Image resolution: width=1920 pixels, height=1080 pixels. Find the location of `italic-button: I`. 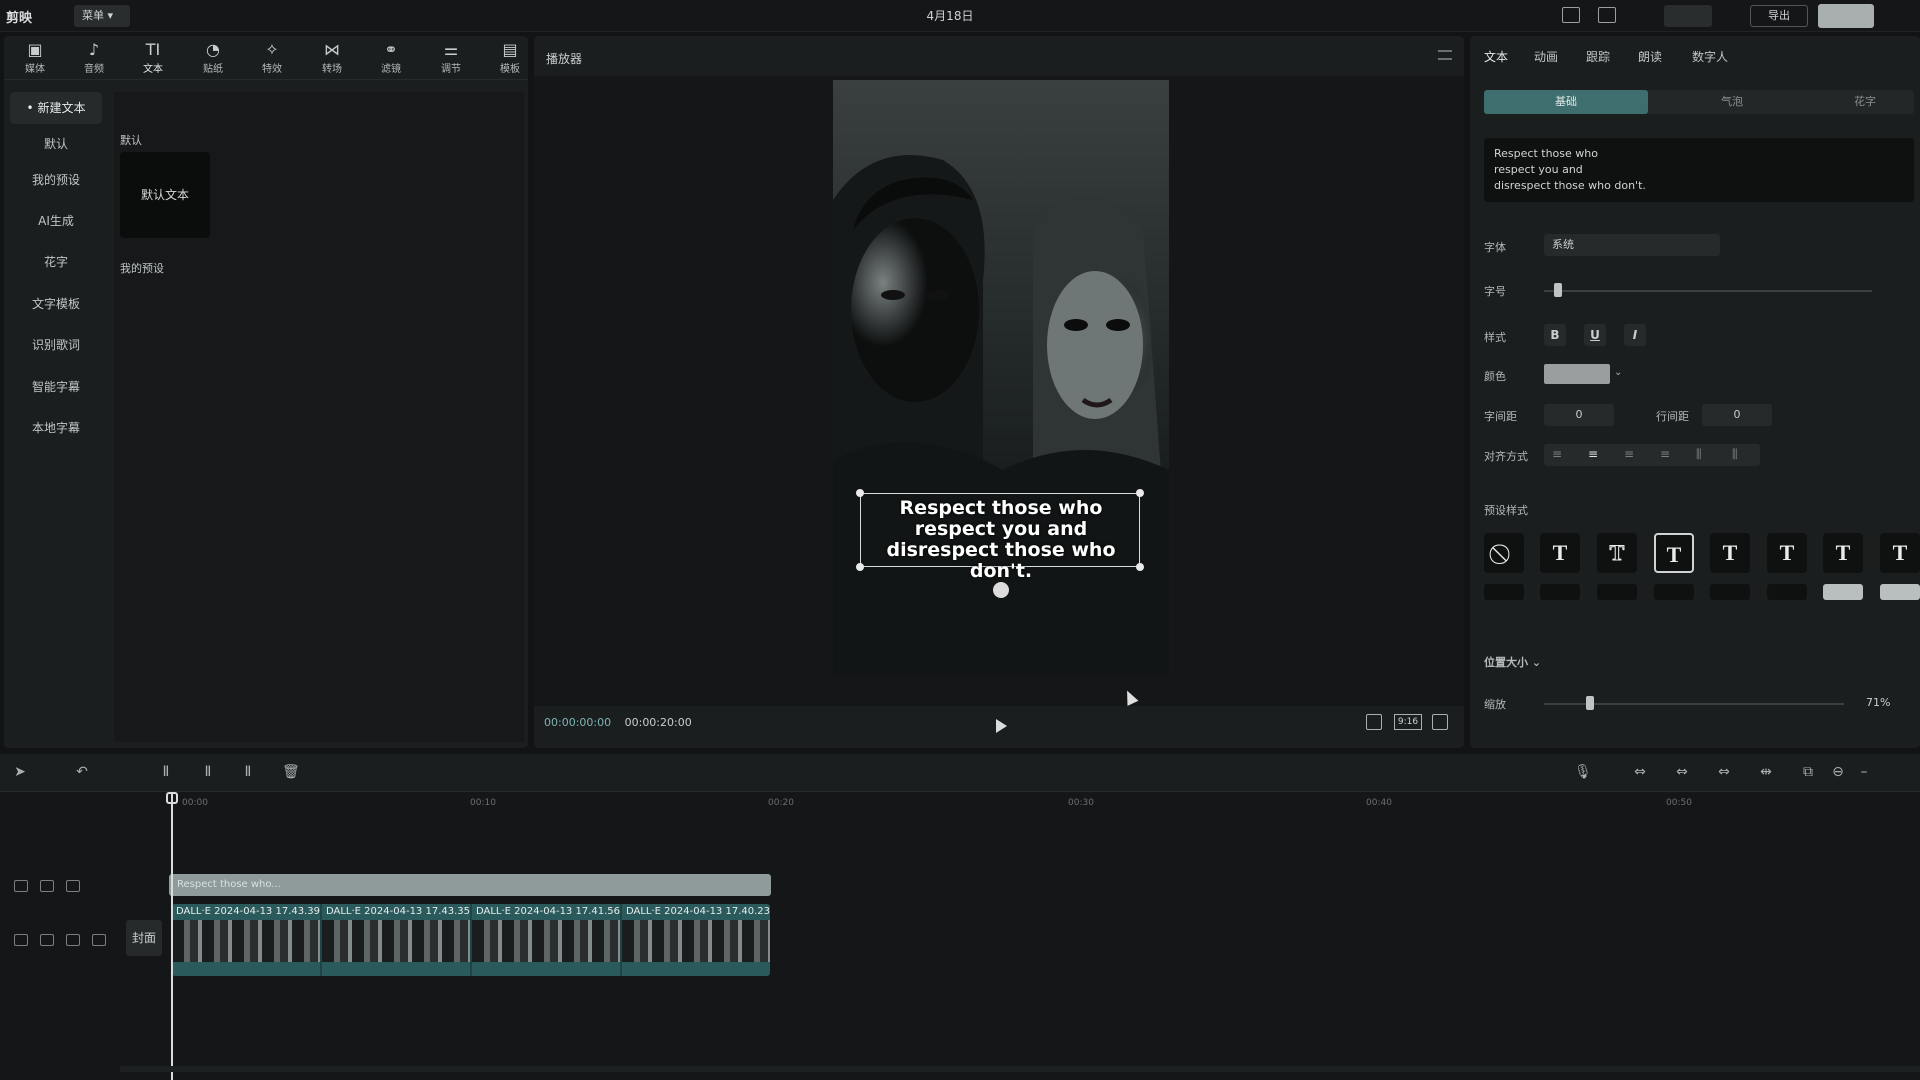

italic-button: I is located at coordinates (1635, 335).